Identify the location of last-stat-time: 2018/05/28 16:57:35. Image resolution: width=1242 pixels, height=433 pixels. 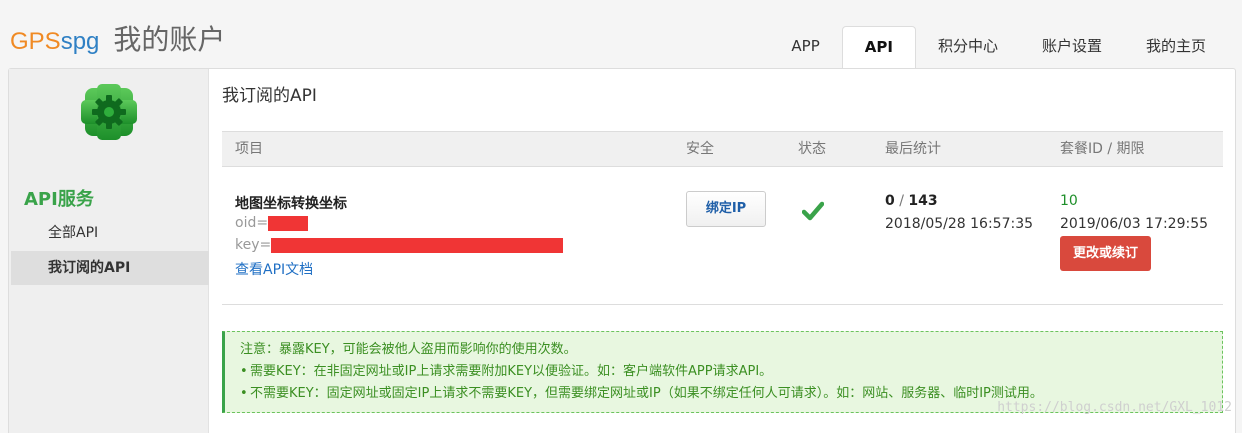
(959, 224).